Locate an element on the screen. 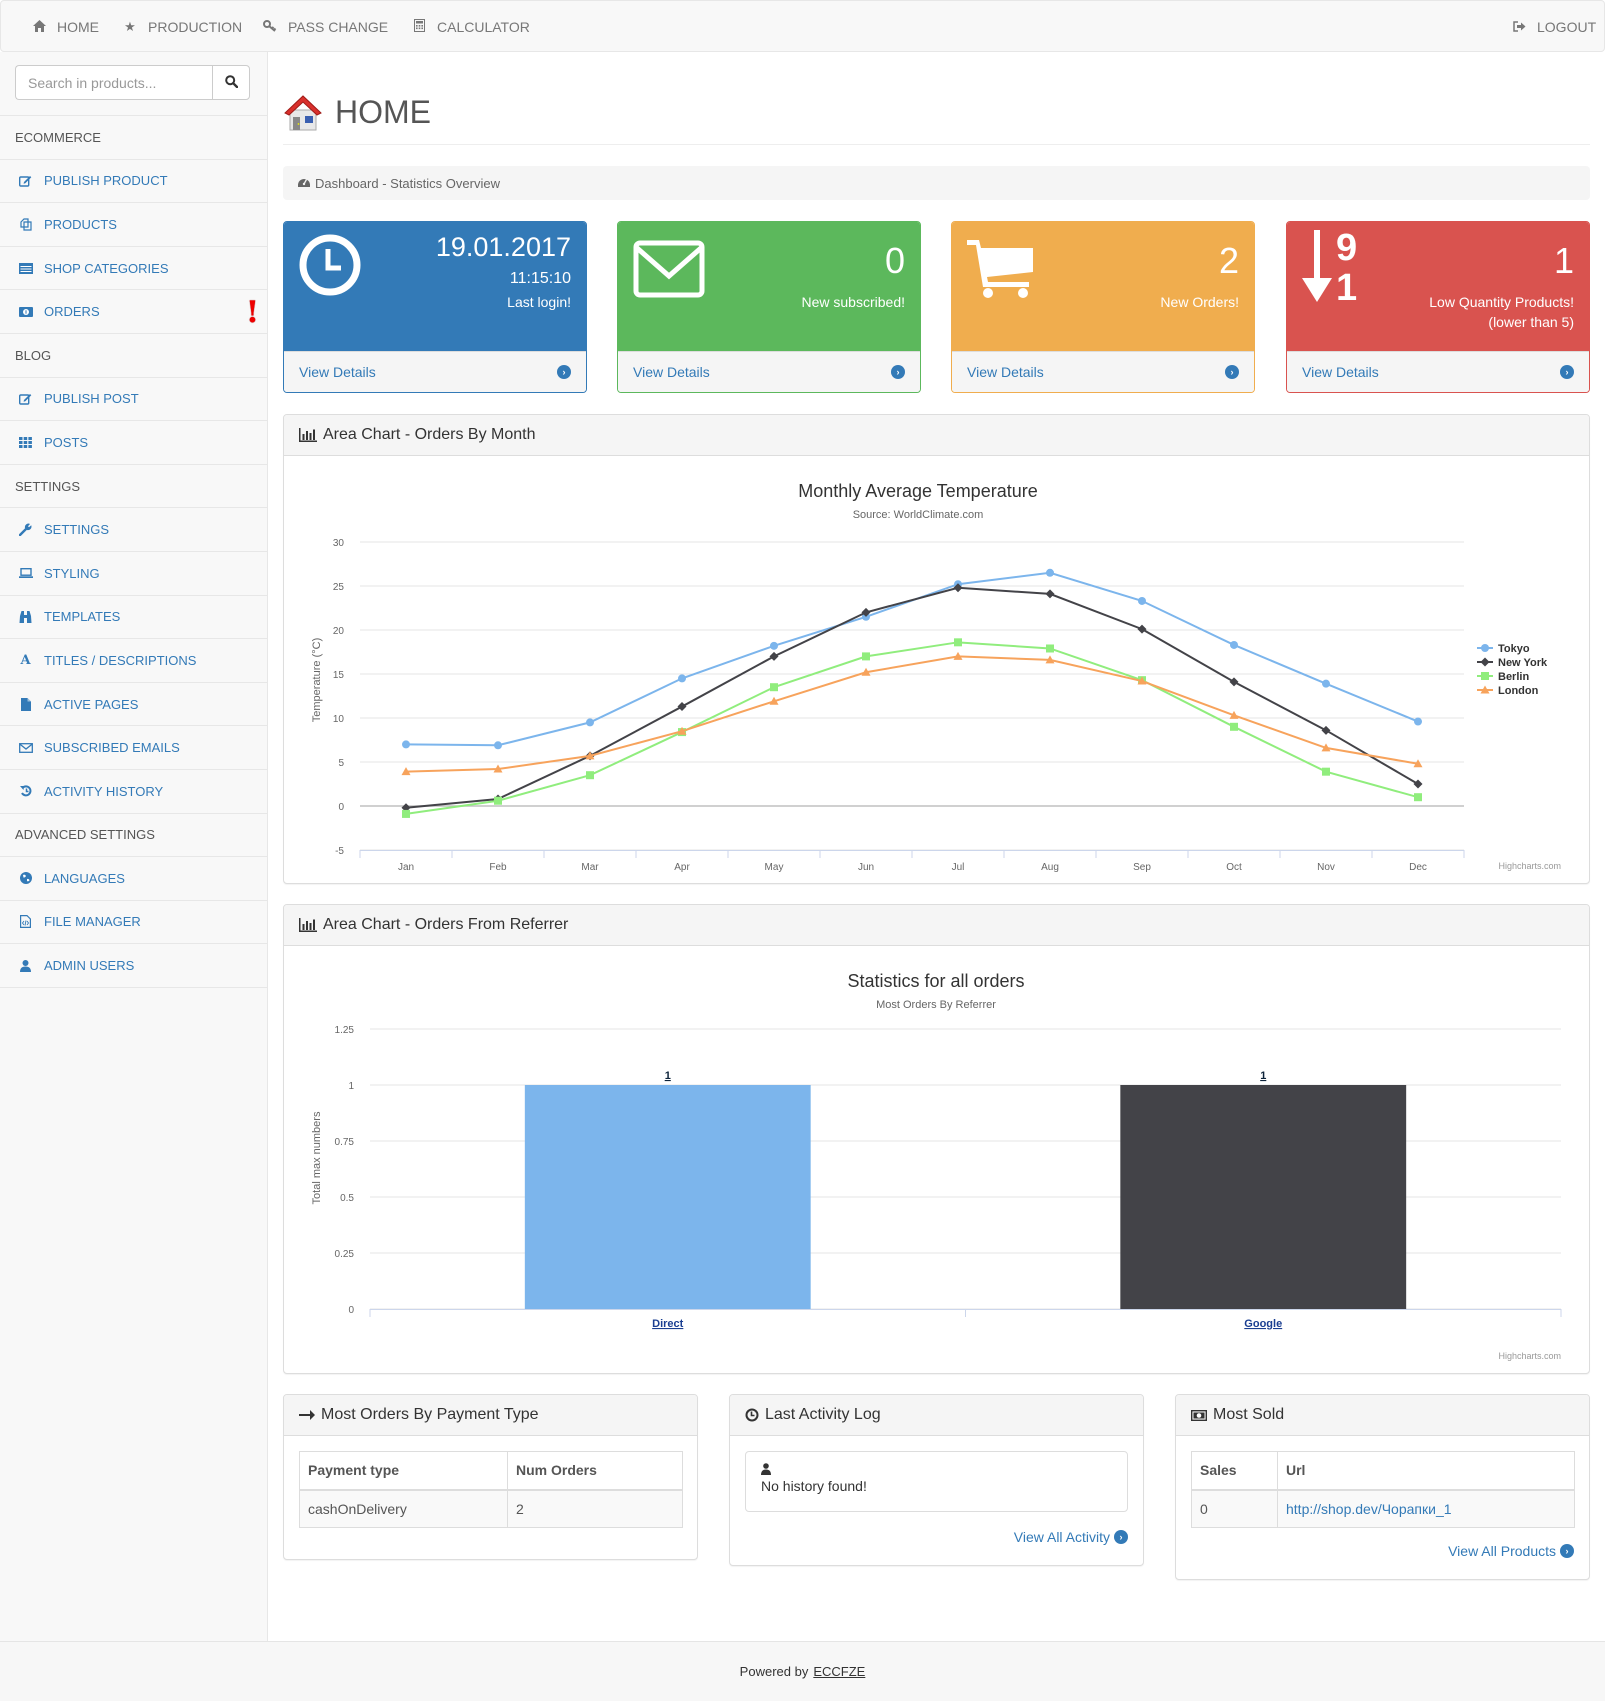 This screenshot has width=1605, height=1701. logout-button: LOGOUT is located at coordinates (1553, 27).